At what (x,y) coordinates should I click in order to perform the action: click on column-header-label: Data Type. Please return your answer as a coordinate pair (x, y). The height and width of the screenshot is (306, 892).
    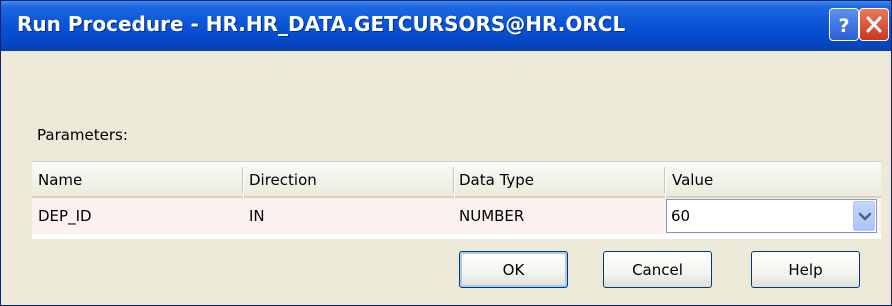
    Looking at the image, I should click on (497, 180).